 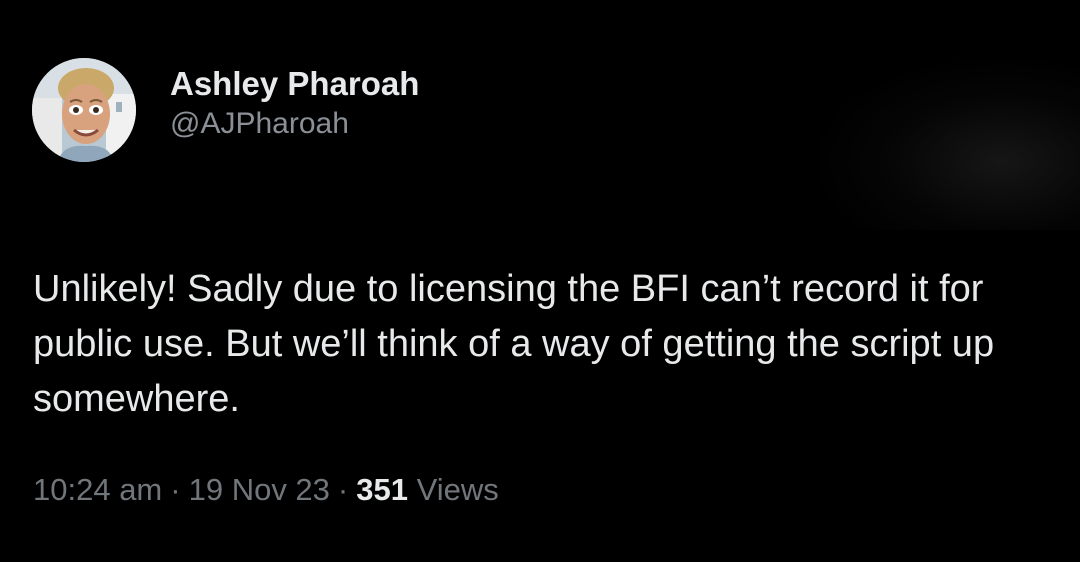 I want to click on tweet-metadata: 10:24 am · 19 Nov 23 · 351 Views, so click(x=266, y=490).